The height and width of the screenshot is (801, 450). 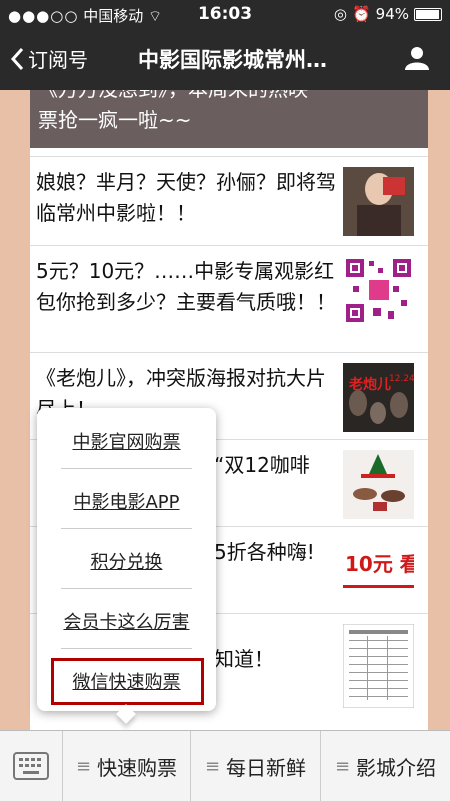 I want to click on article-title: 娘娘？芈月？天使？孙俪？即将驾临常州中影啦！！, so click(x=186, y=197).